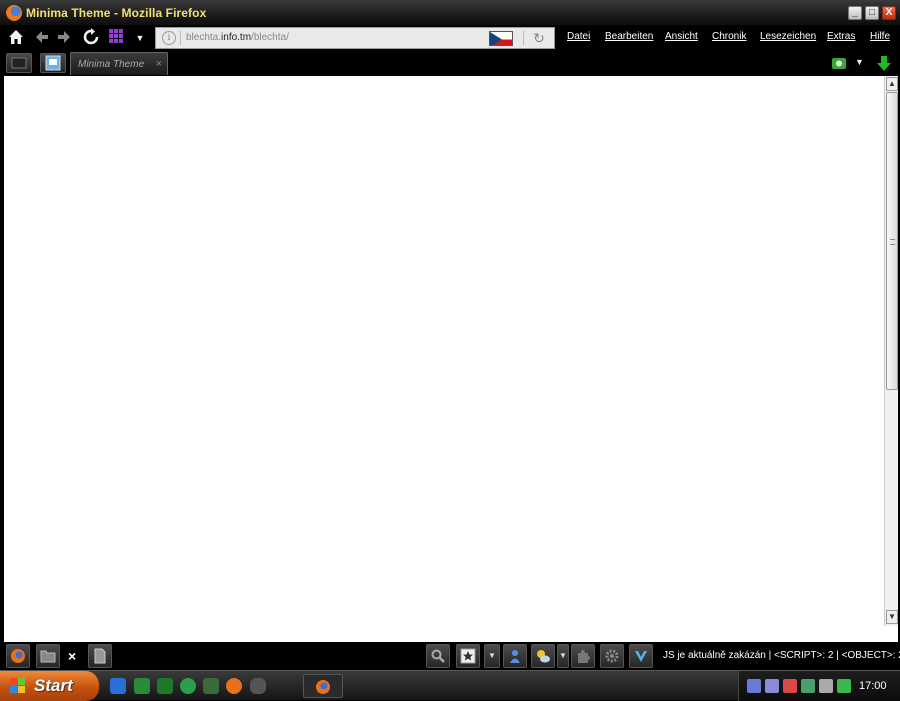 The image size is (900, 701). What do you see at coordinates (48, 656) in the screenshot?
I see `folder-button` at bounding box center [48, 656].